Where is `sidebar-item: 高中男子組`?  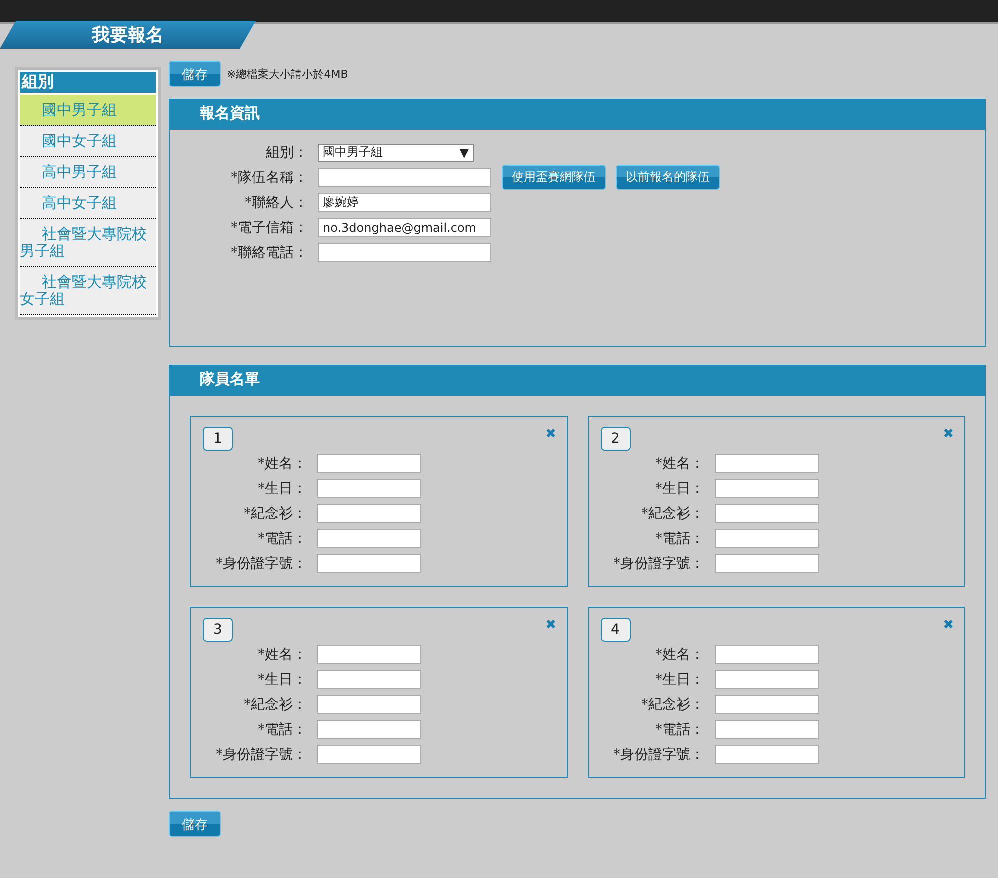 sidebar-item: 高中男子組 is located at coordinates (88, 172).